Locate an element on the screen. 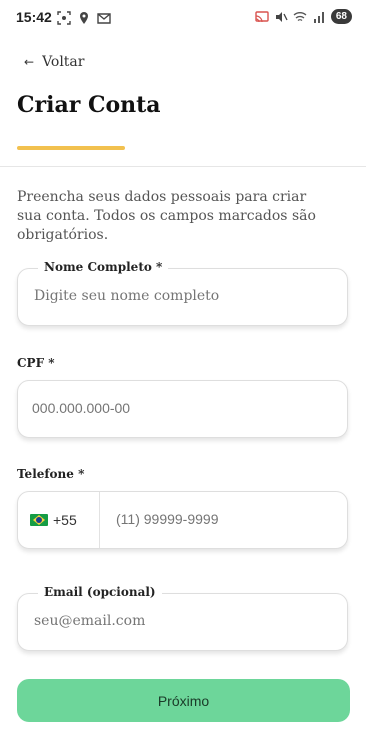 The height and width of the screenshot is (745, 366). status-right-icons: 68 is located at coordinates (303, 16).